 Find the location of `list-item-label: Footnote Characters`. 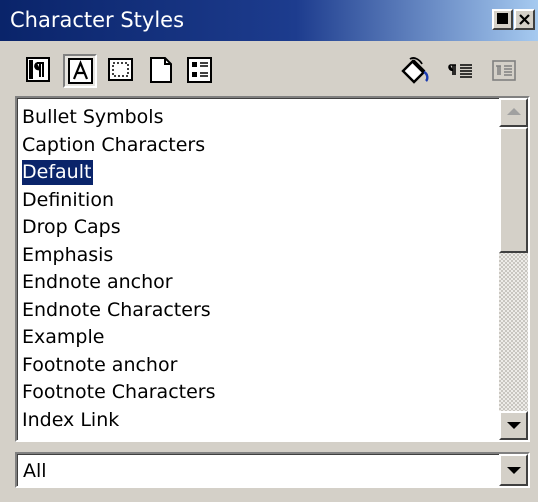

list-item-label: Footnote Characters is located at coordinates (119, 392).